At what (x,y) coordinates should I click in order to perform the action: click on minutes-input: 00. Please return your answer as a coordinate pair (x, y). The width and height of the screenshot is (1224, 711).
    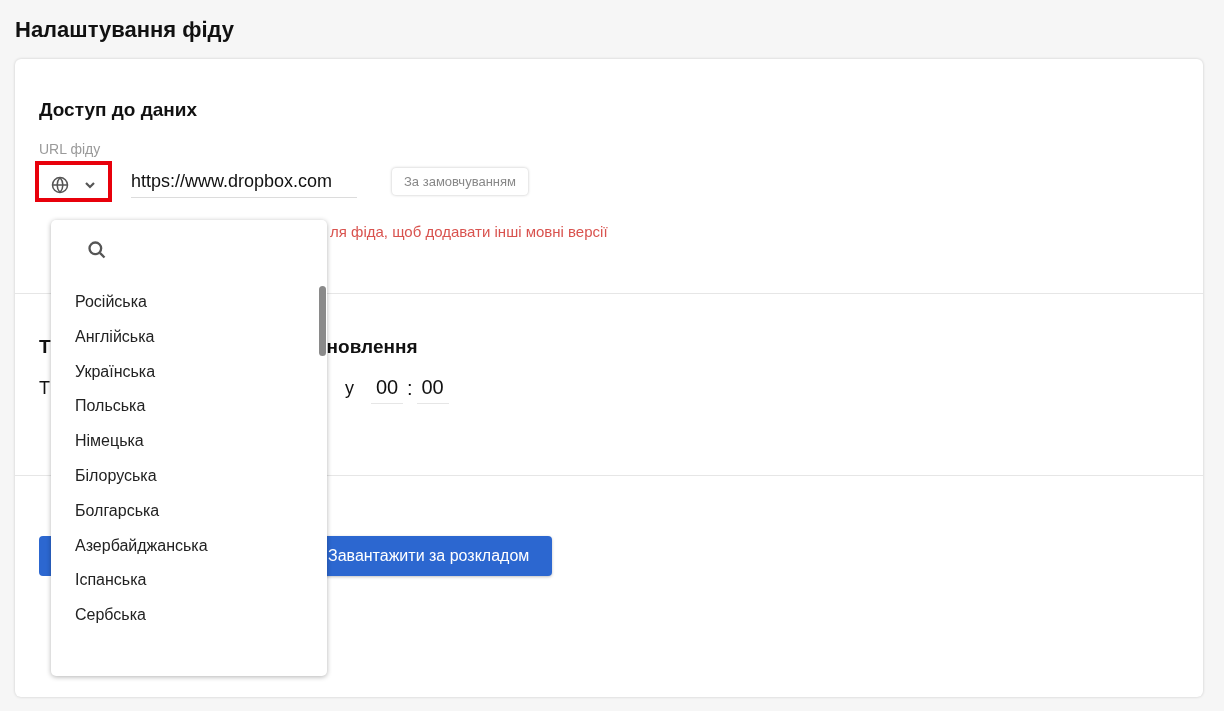
    Looking at the image, I should click on (432, 388).